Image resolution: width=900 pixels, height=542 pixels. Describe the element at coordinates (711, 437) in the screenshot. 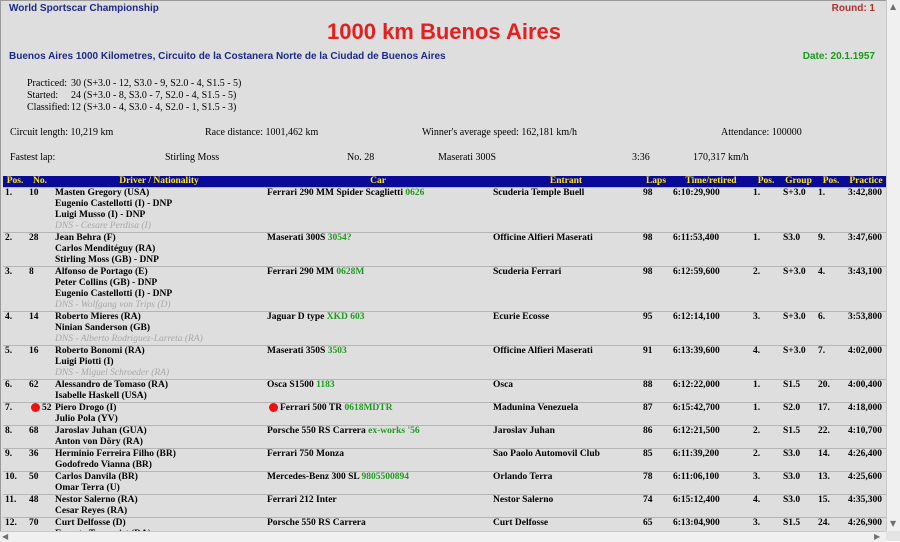

I see `cell-time: 6:12:21,500` at that location.